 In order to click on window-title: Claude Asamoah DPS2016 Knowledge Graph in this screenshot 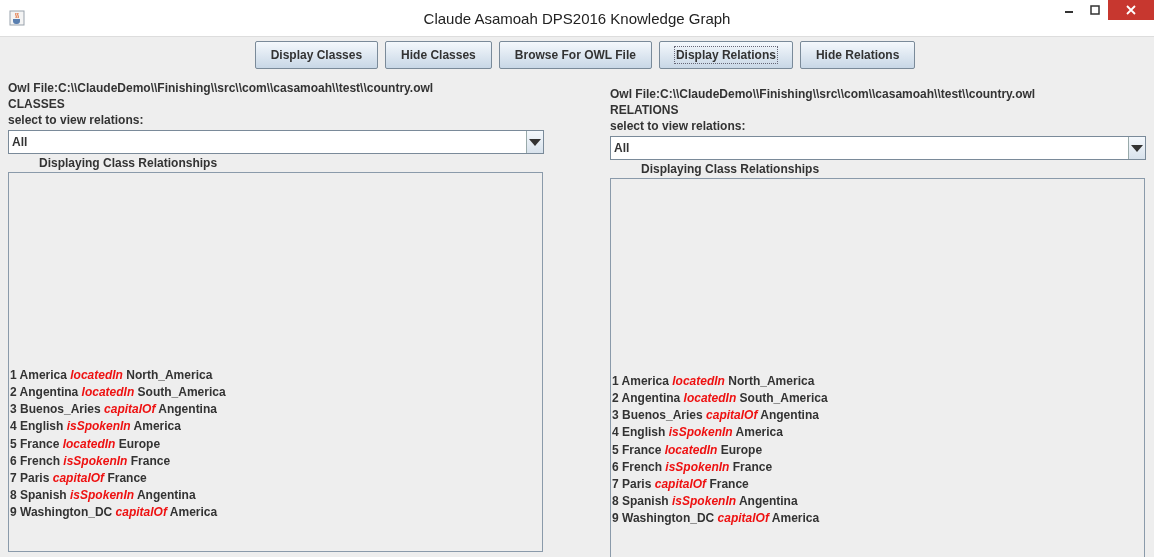, I will do `click(577, 18)`.